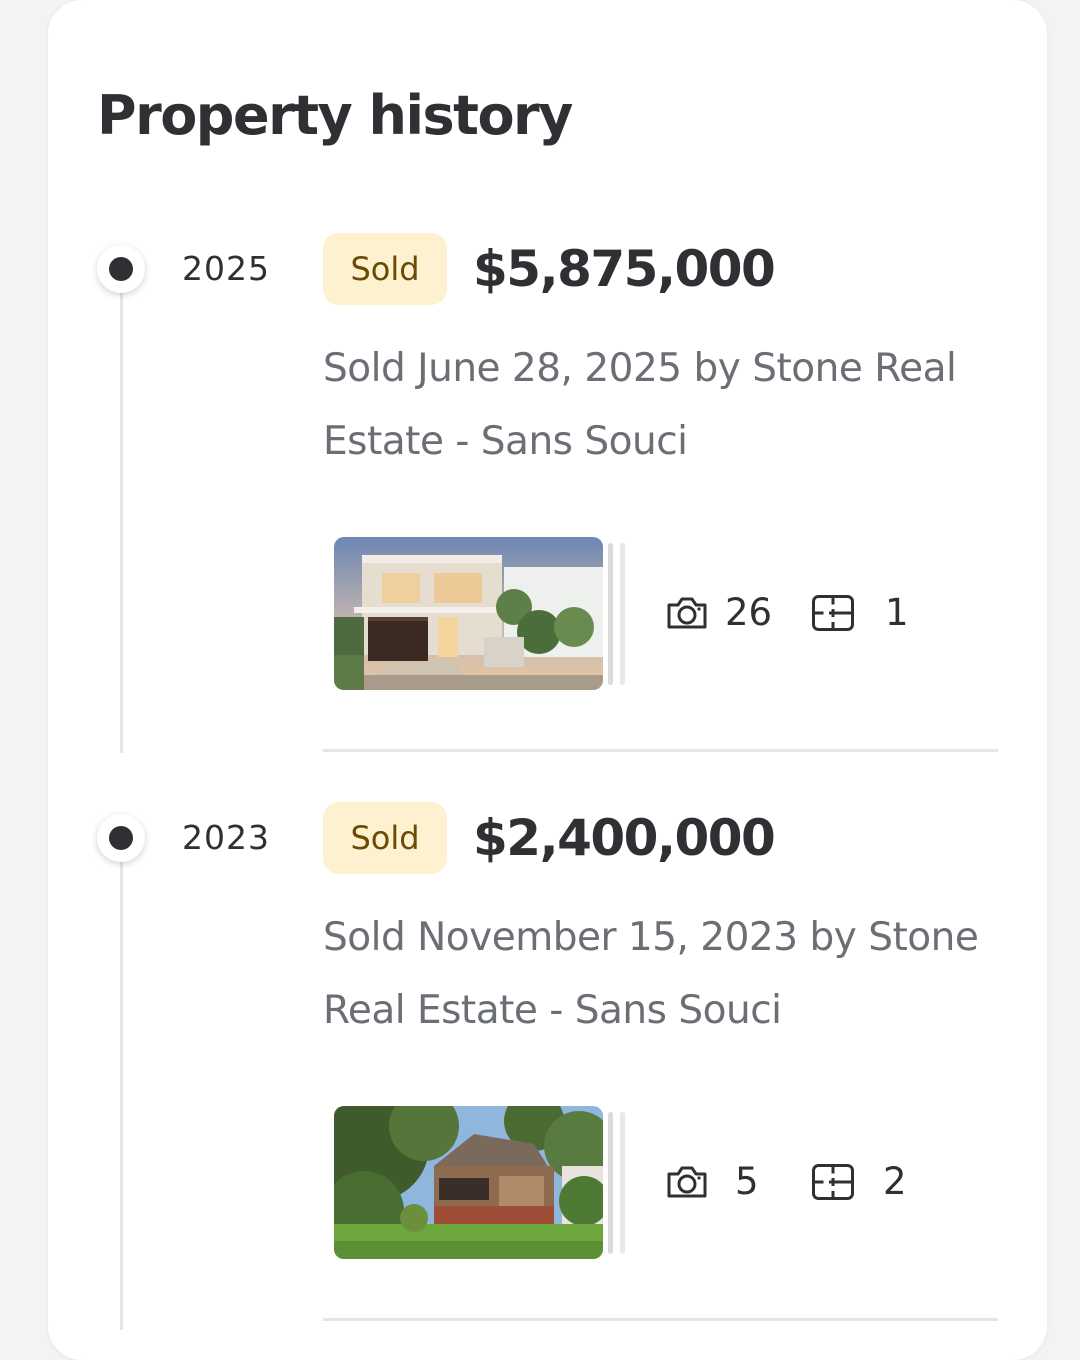  What do you see at coordinates (895, 1181) in the screenshot?
I see `floorplan-count-value: 2` at bounding box center [895, 1181].